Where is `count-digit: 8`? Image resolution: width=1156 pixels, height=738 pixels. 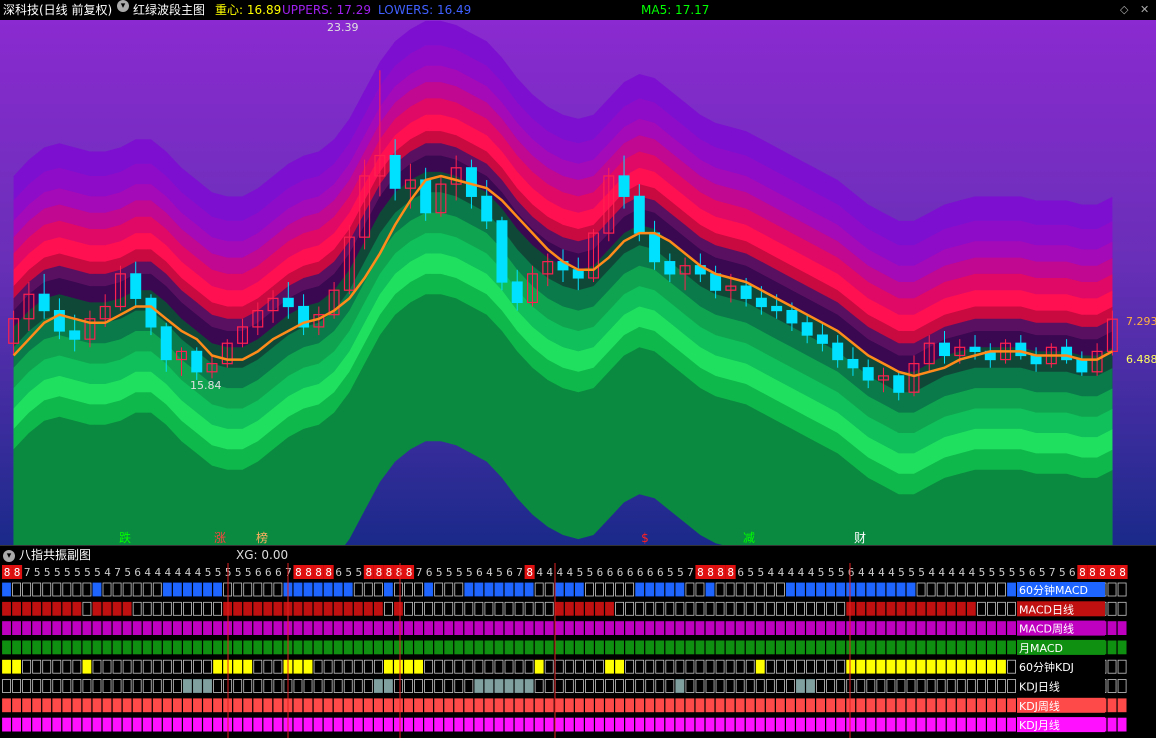
count-digit: 8 is located at coordinates (1082, 572).